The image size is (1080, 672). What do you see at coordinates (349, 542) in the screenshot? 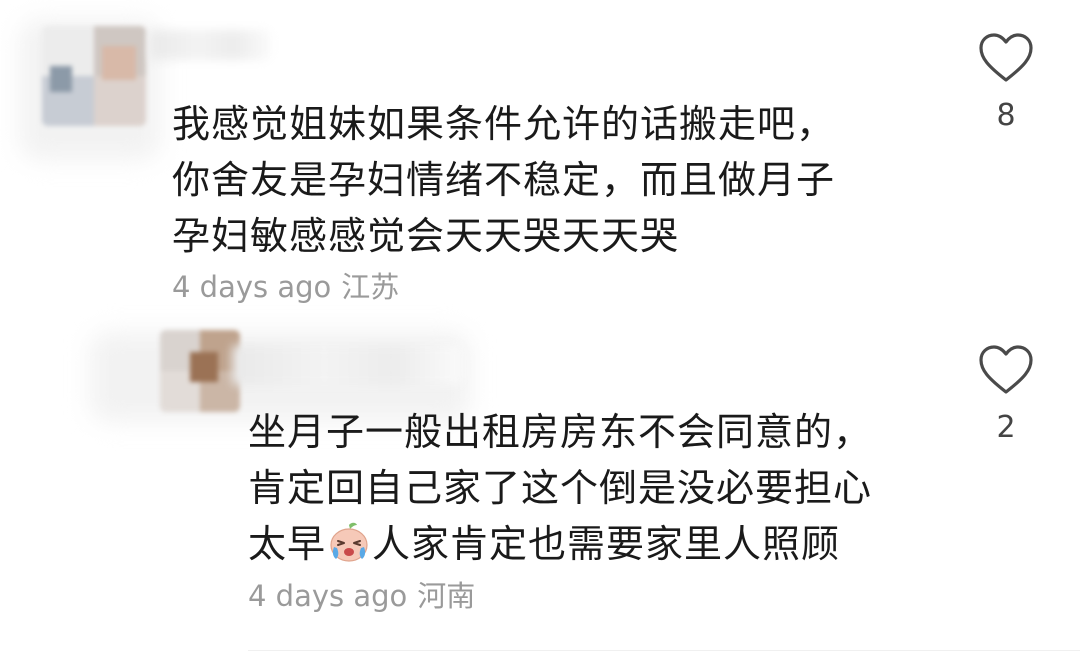
I see `crying-face-emoji-icon` at bounding box center [349, 542].